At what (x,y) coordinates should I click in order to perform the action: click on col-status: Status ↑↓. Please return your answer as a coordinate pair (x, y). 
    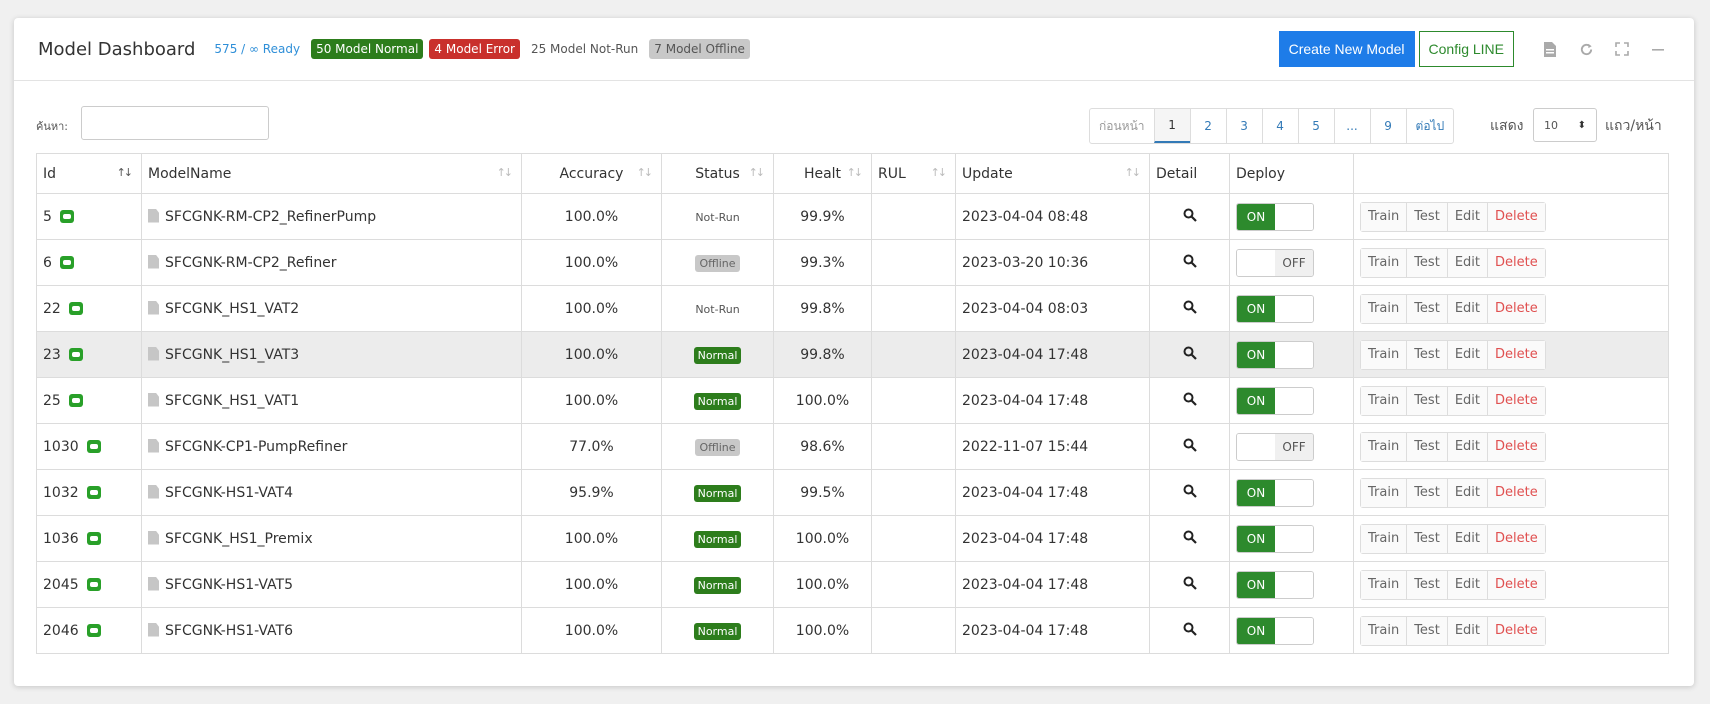
    Looking at the image, I should click on (717, 173).